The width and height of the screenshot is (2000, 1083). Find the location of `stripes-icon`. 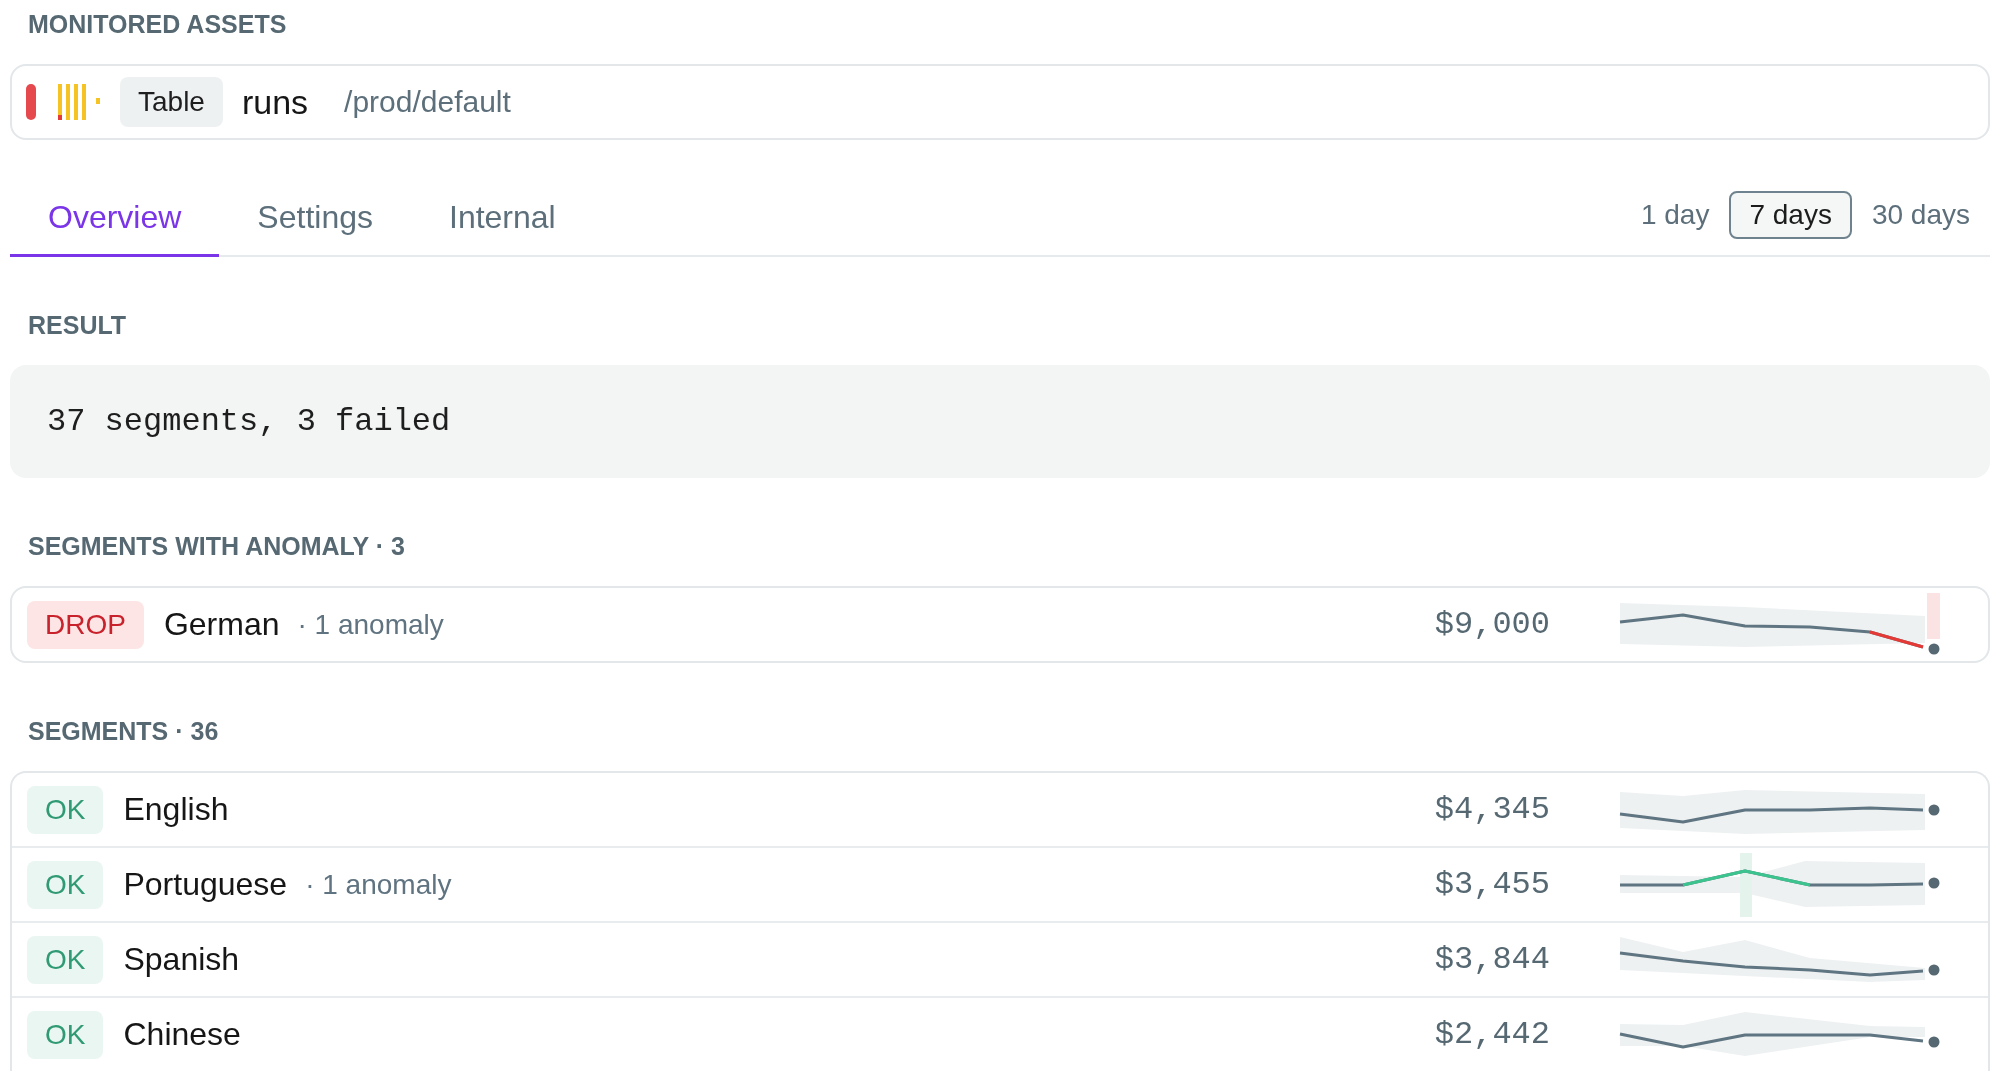

stripes-icon is located at coordinates (79, 102).